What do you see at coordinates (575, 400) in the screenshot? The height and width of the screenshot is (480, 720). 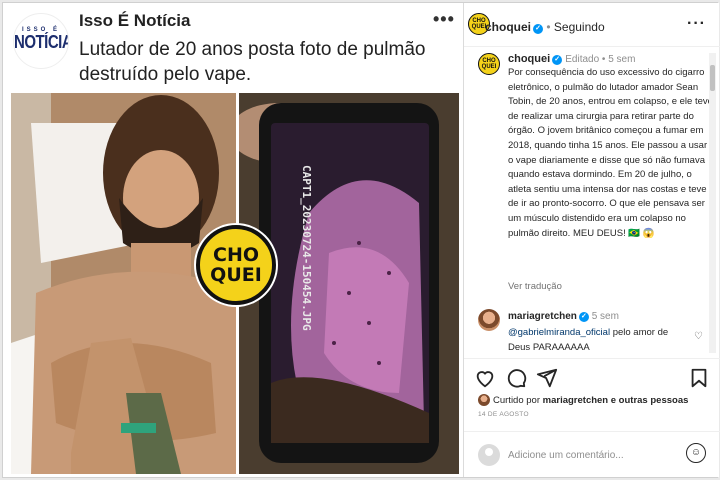 I see `liked-by-user: mariagretchen` at bounding box center [575, 400].